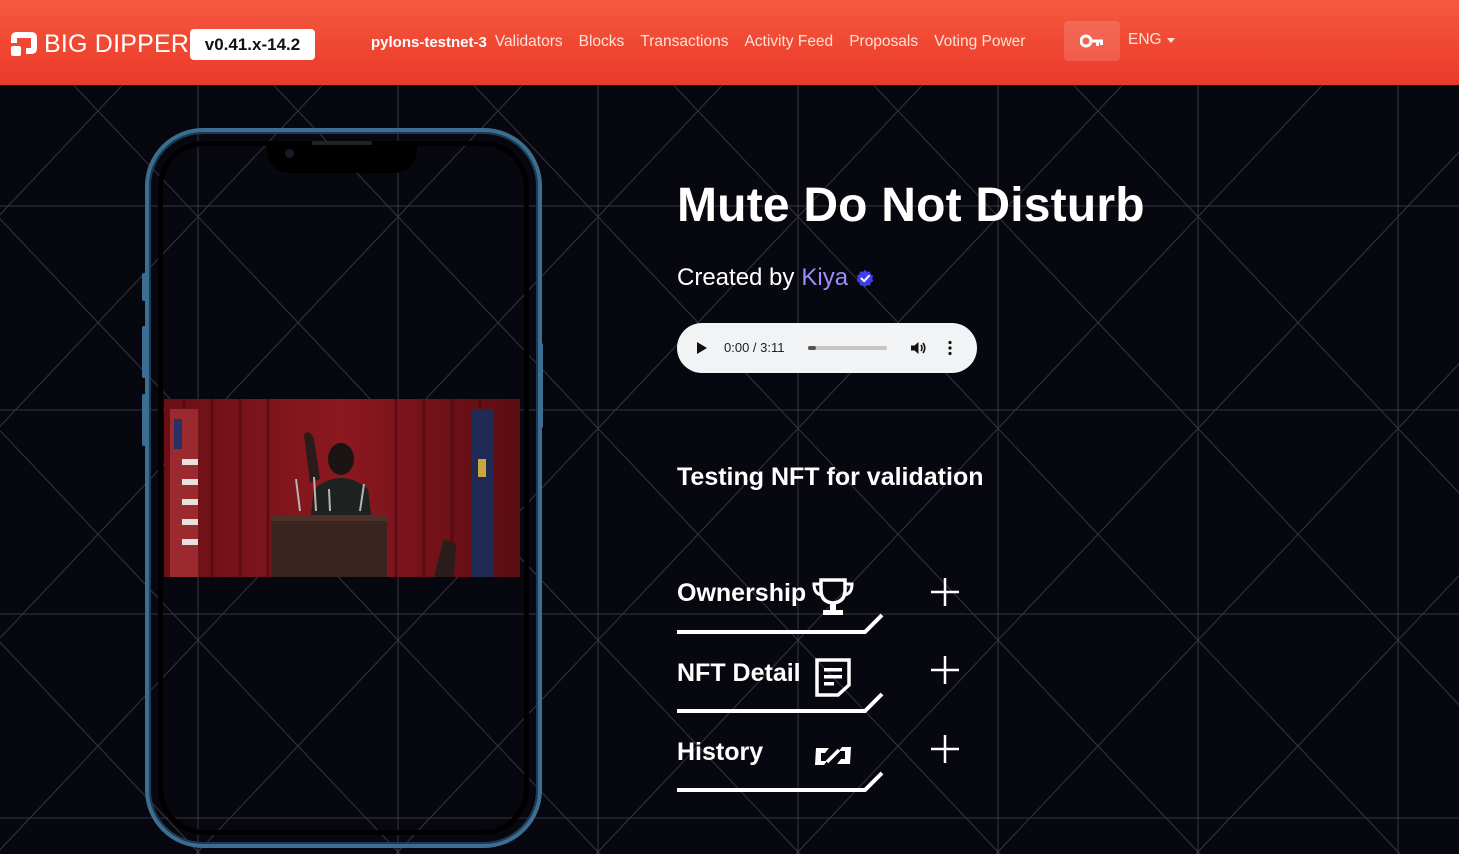 This screenshot has height=854, width=1459. Describe the element at coordinates (117, 43) in the screenshot. I see `brand-name: BIG DIPPER` at that location.